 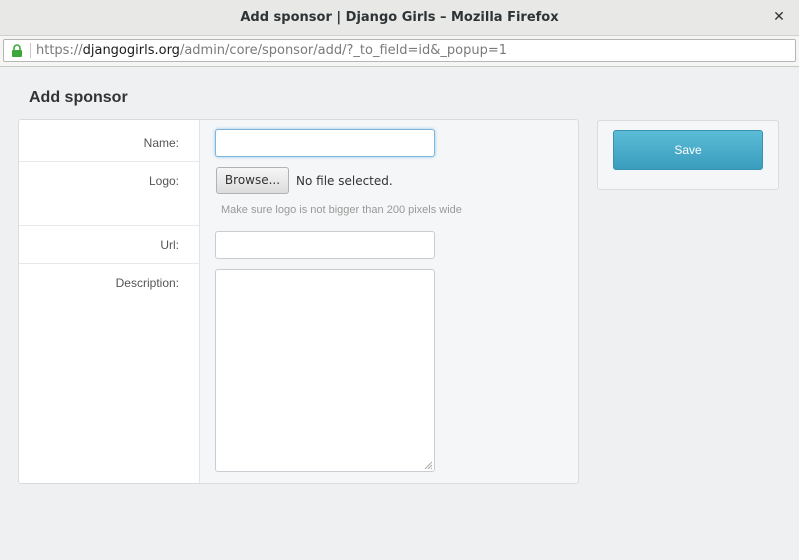 I want to click on lock-icon, so click(x=17, y=51).